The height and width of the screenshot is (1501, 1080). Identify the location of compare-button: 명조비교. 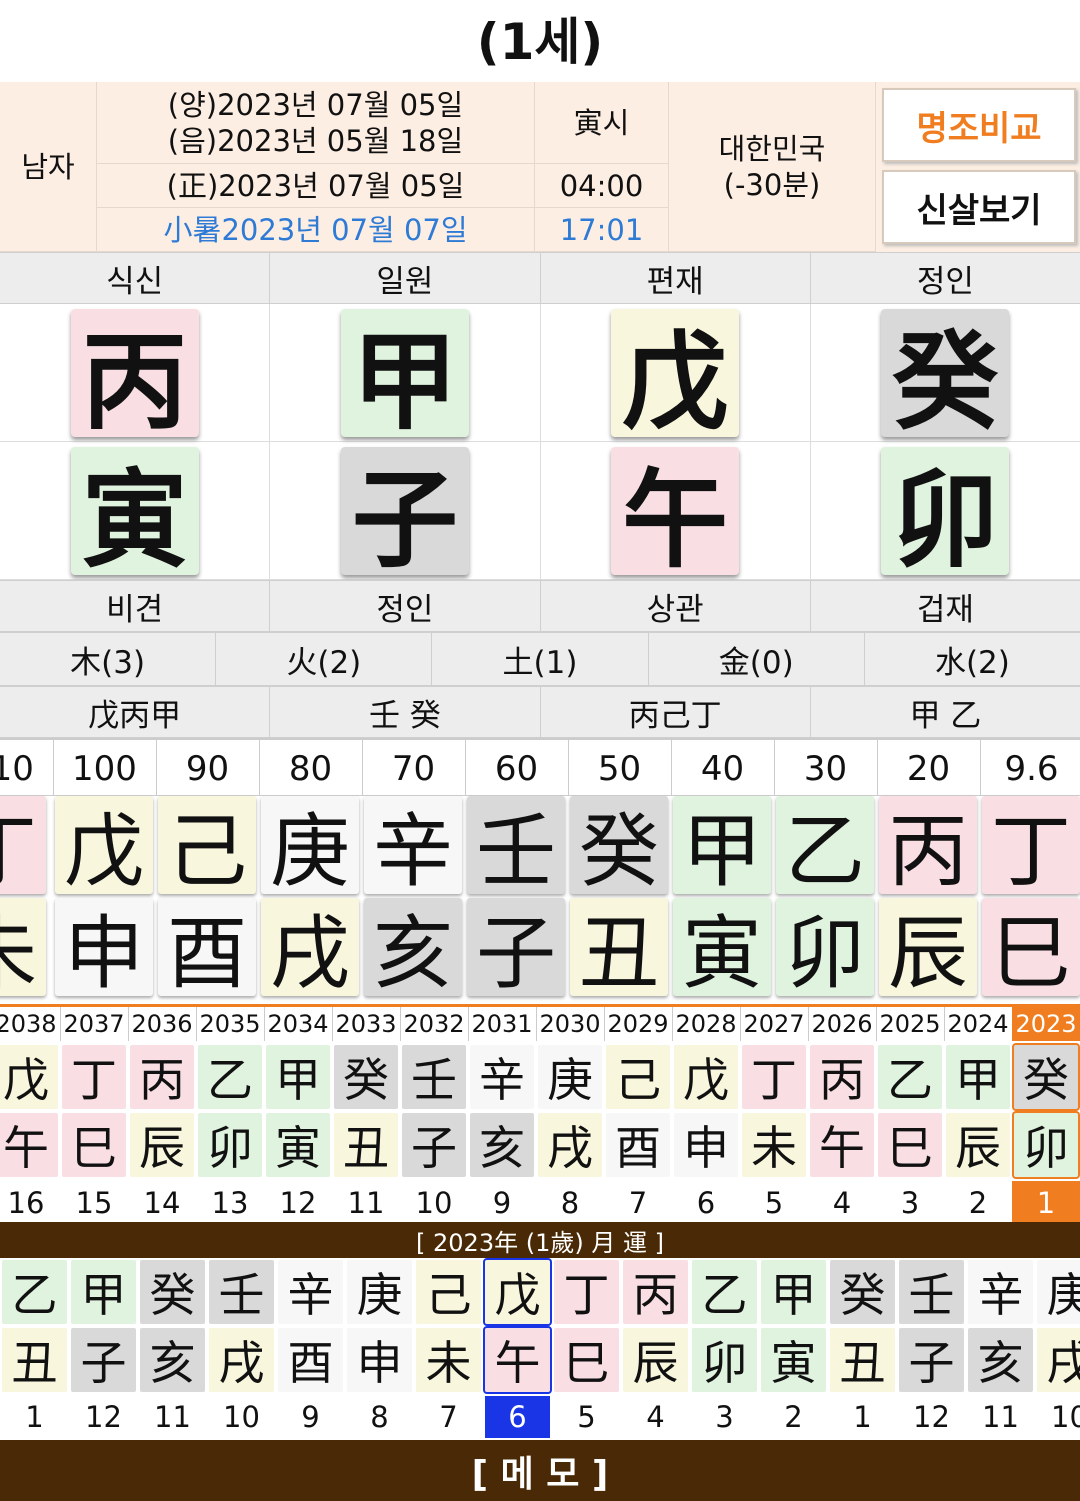
(979, 125).